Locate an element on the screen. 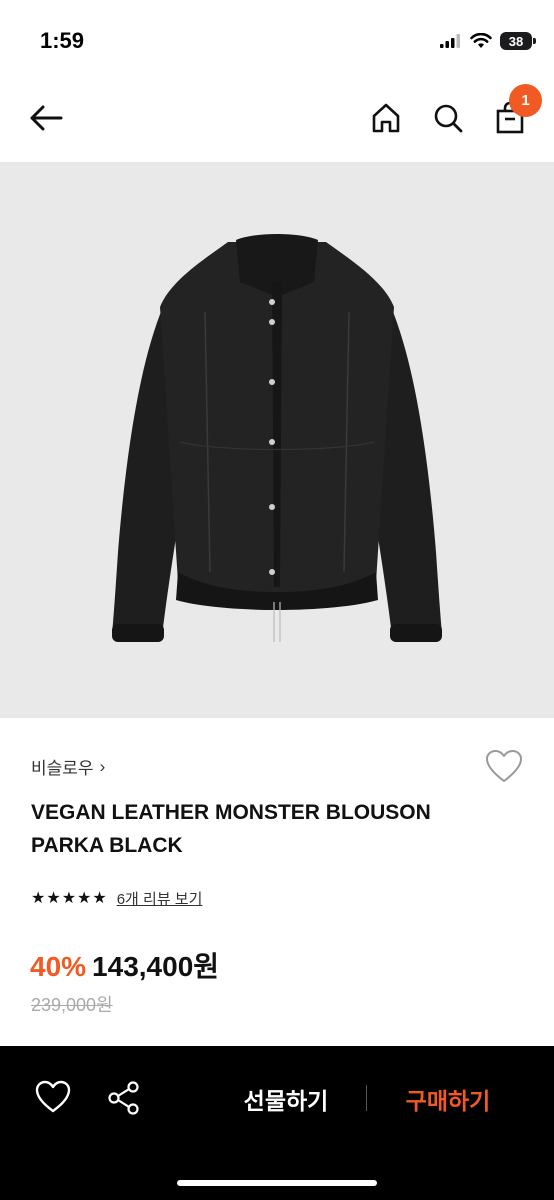 This screenshot has width=554, height=1200. share-icon is located at coordinates (123, 1098).